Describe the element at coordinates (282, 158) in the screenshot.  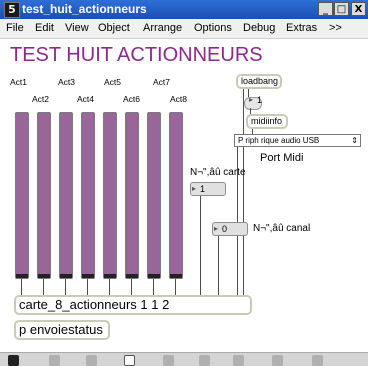
I see `port-midi-label: Port Midi` at that location.